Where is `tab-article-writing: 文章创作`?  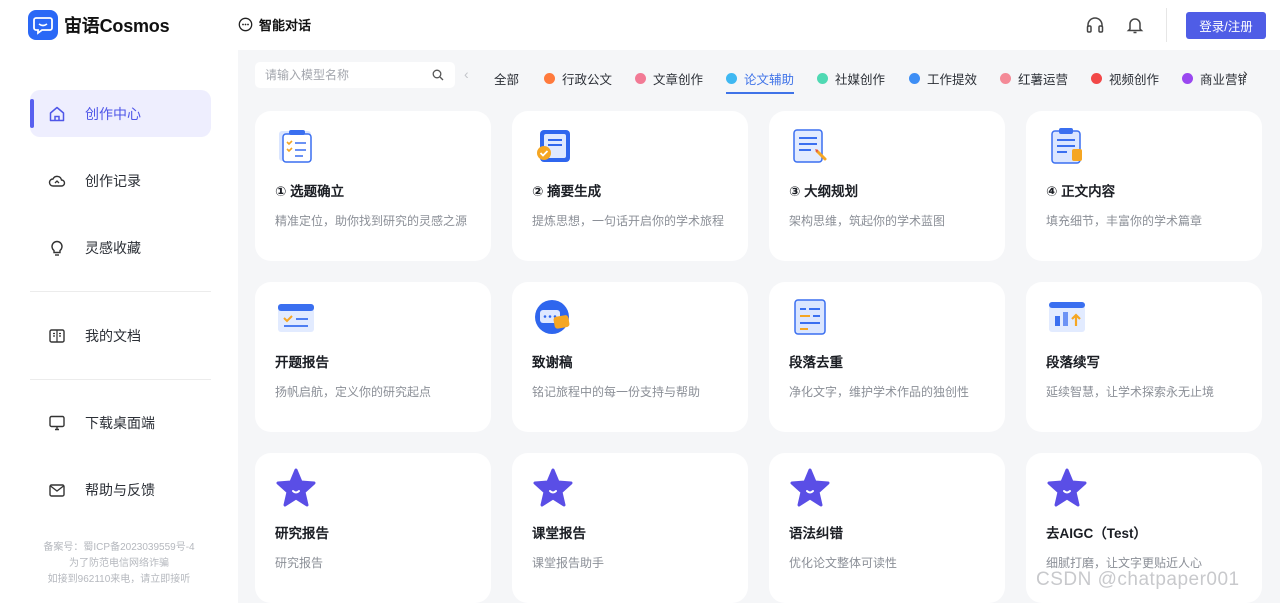 tab-article-writing: 文章创作 is located at coordinates (669, 78).